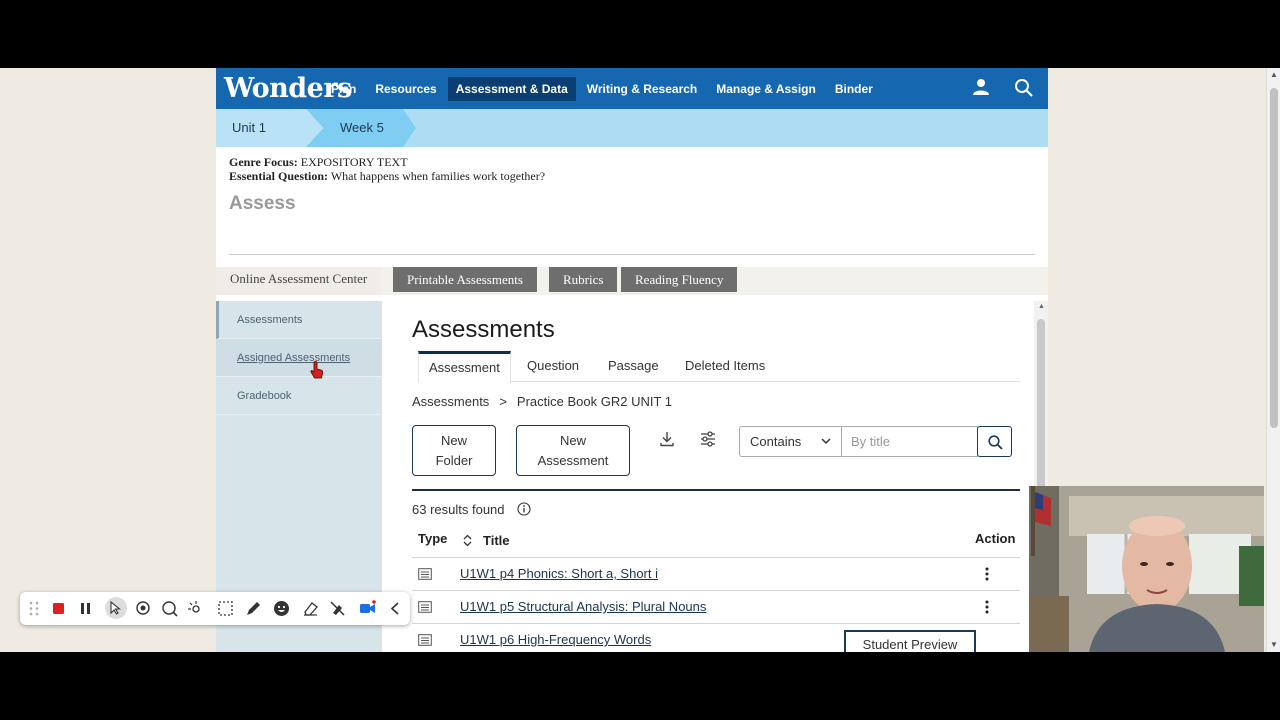 The width and height of the screenshot is (1280, 720). What do you see at coordinates (594, 401) in the screenshot?
I see `path-current: Practice Book GR2 UNIT 1` at bounding box center [594, 401].